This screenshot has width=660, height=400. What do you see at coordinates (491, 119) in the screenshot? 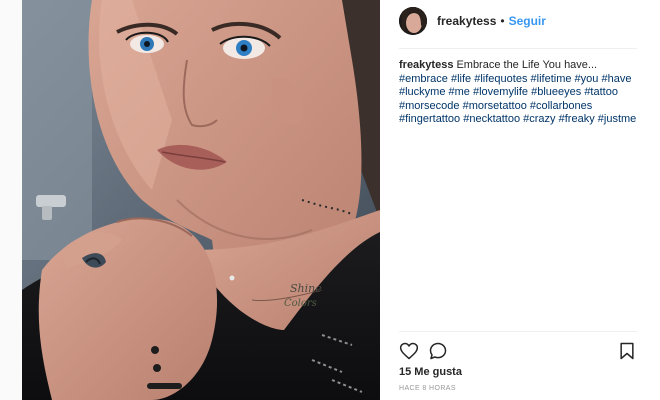
I see `hashtag-link: #necktattoo` at bounding box center [491, 119].